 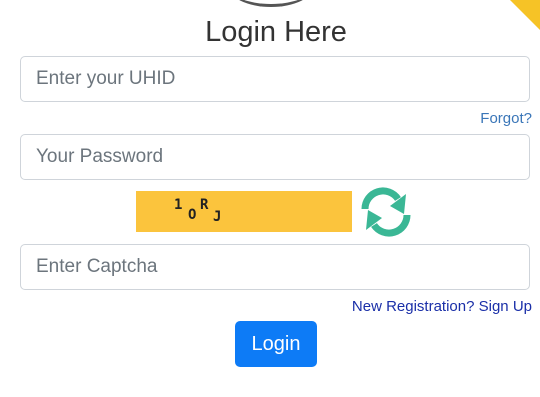 I want to click on captcha-char: 1, so click(x=178, y=205).